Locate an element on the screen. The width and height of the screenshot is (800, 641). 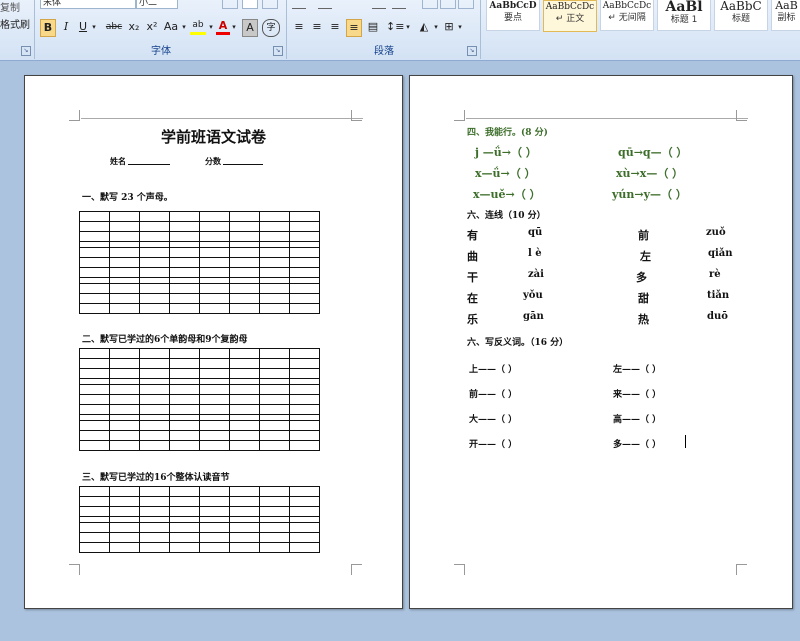
char-shading-button: A is located at coordinates (250, 28).